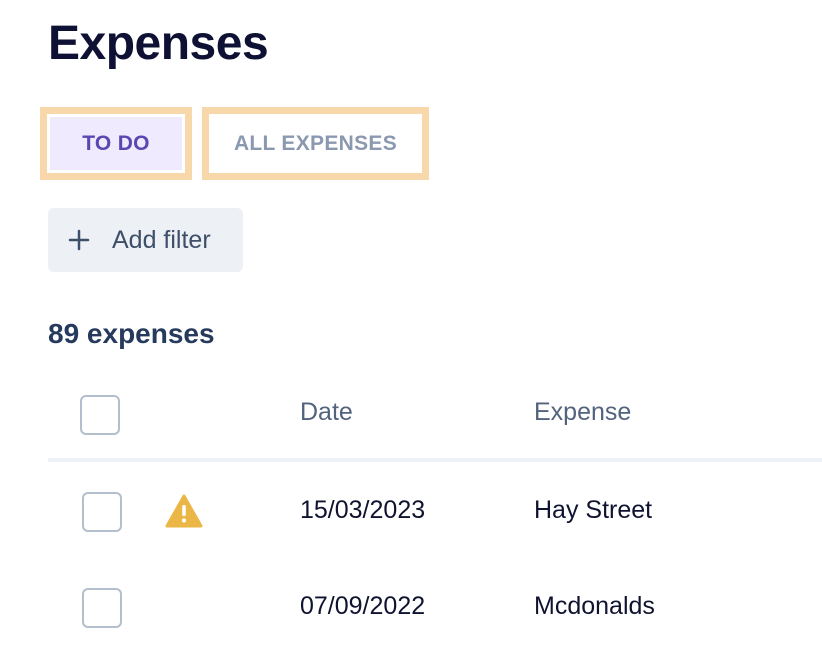  I want to click on column-header-date: Date, so click(326, 412).